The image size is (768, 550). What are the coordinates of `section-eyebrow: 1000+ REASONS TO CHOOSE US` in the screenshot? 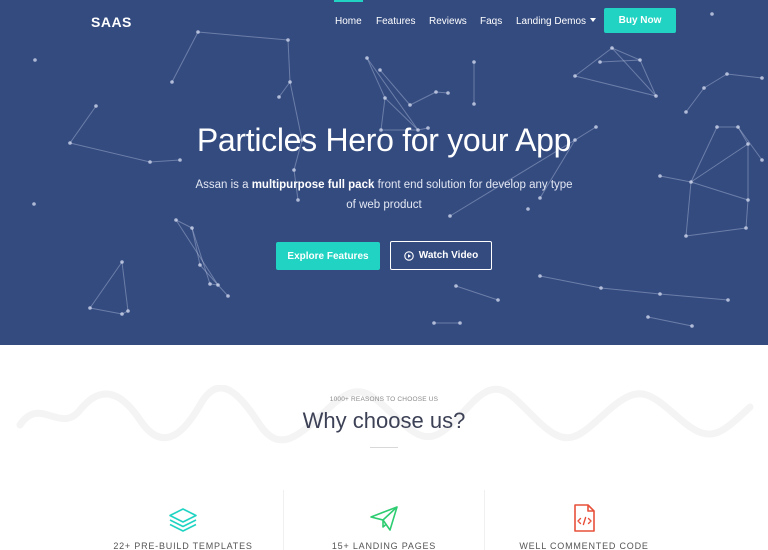 It's located at (384, 399).